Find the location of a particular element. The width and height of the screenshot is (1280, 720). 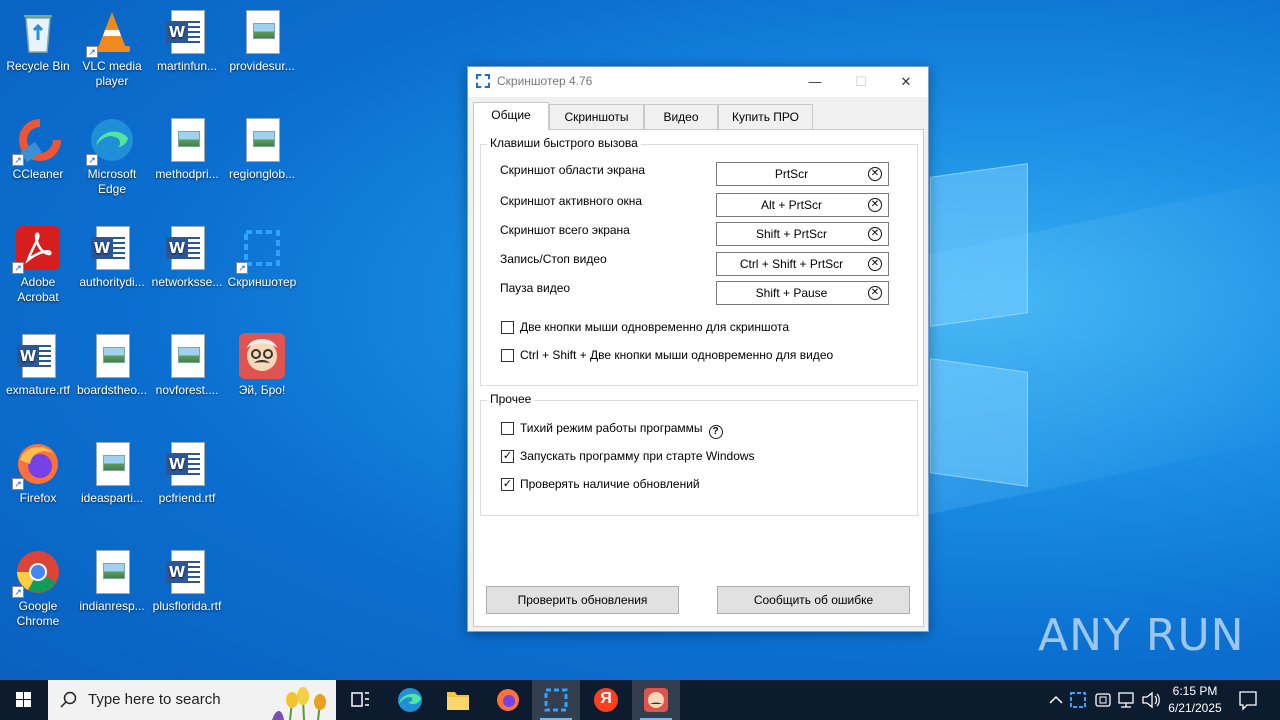

mouse-screenshot-checkbox is located at coordinates (507, 327).